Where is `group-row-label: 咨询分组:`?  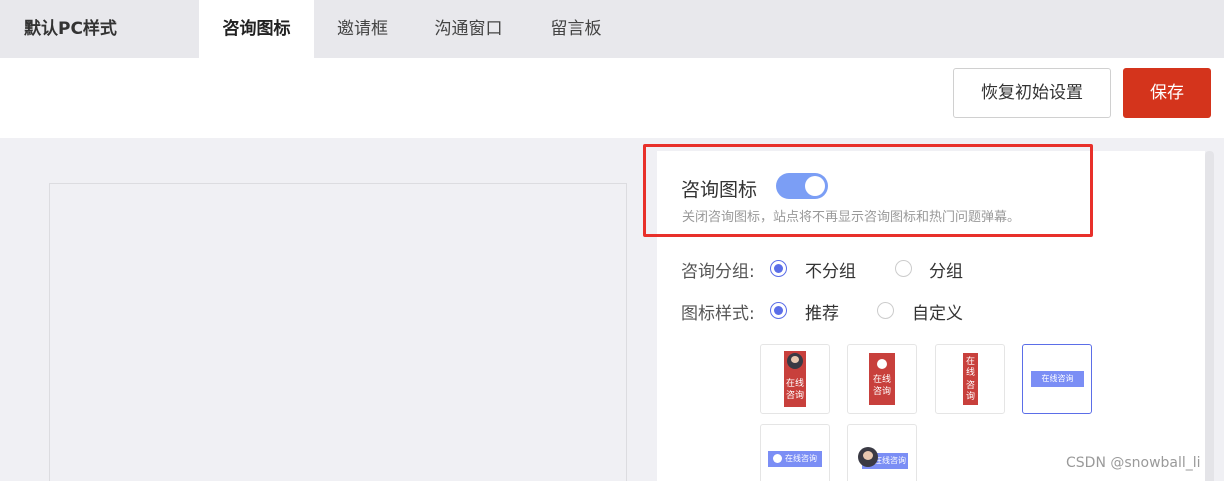 group-row-label: 咨询分组: is located at coordinates (718, 272).